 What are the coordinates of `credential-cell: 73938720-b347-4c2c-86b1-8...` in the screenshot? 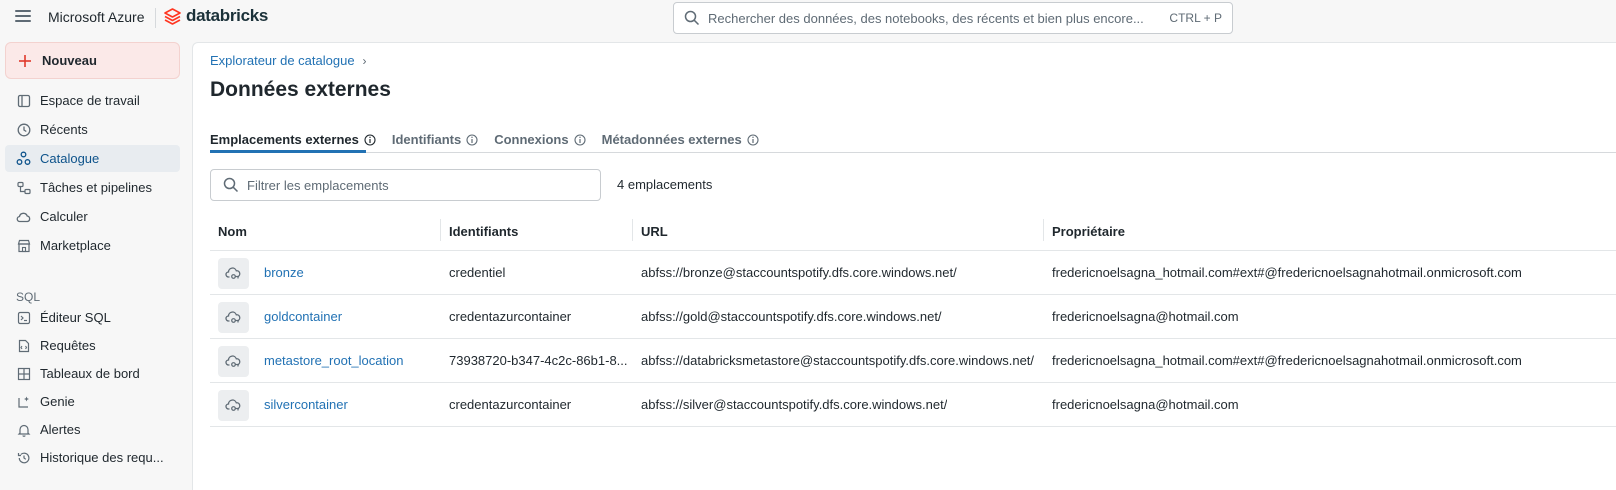 It's located at (538, 360).